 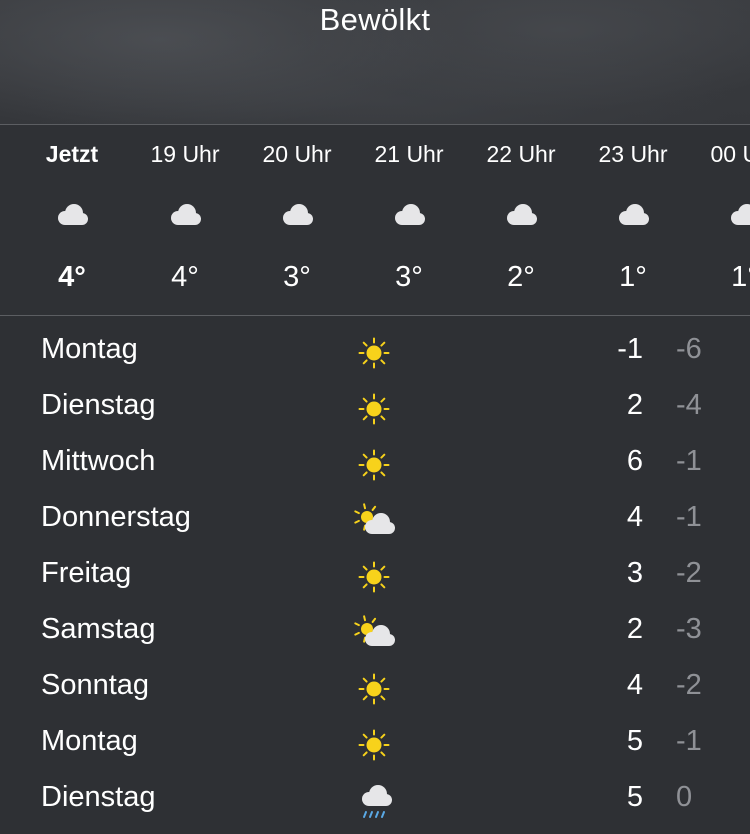 I want to click on hourly-temp: 2°, so click(x=521, y=277).